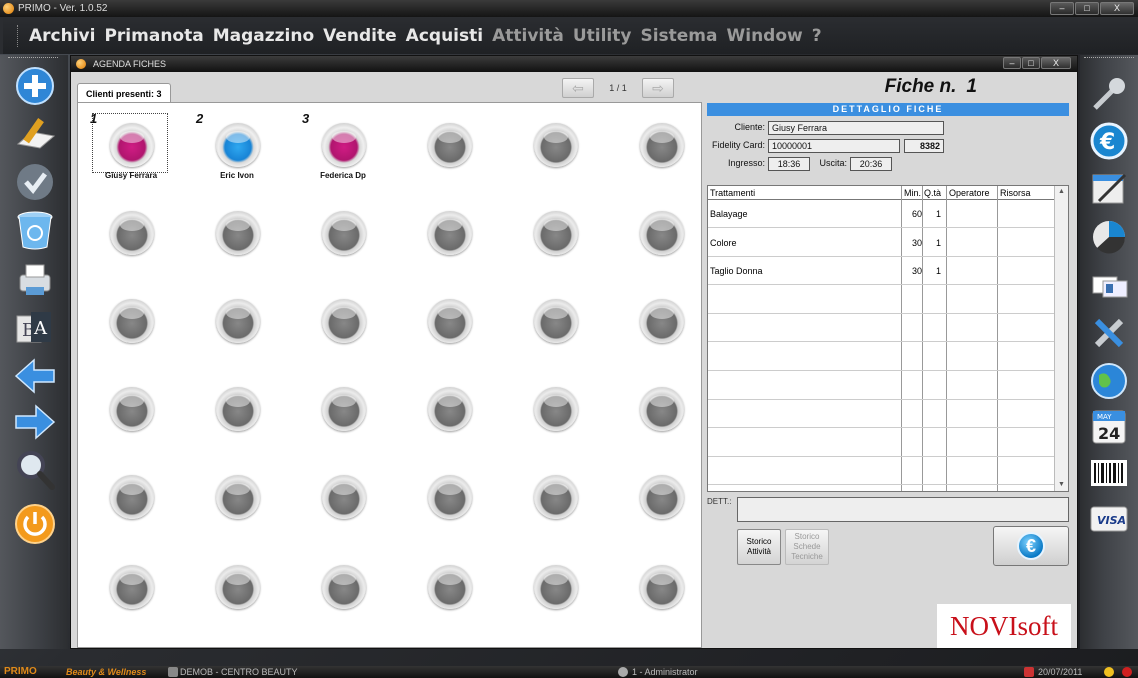 This screenshot has height=678, width=1138. What do you see at coordinates (817, 36) in the screenshot?
I see `menu-help: ?` at bounding box center [817, 36].